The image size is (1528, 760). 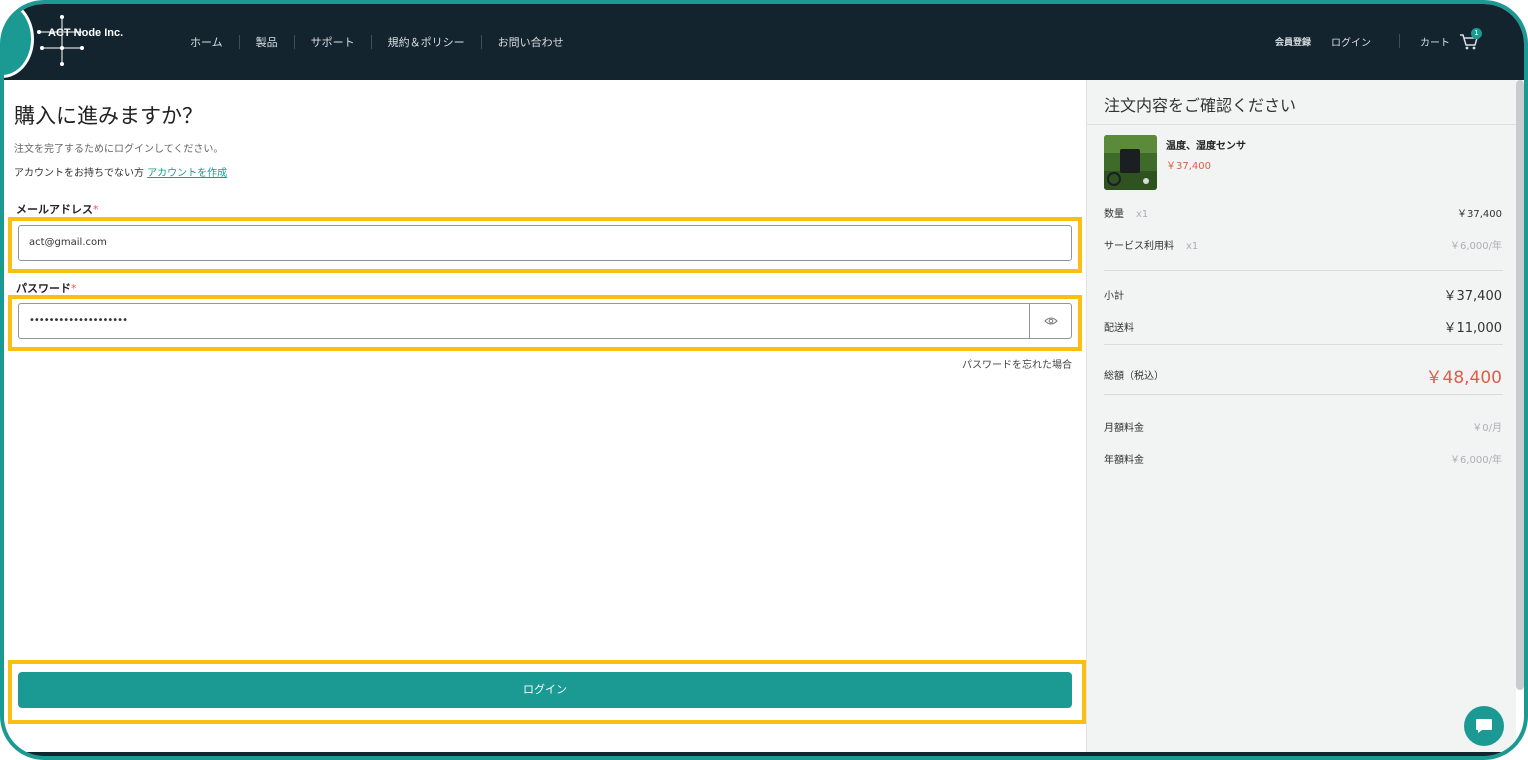 What do you see at coordinates (1114, 214) in the screenshot?
I see `quantity-label: 数量` at bounding box center [1114, 214].